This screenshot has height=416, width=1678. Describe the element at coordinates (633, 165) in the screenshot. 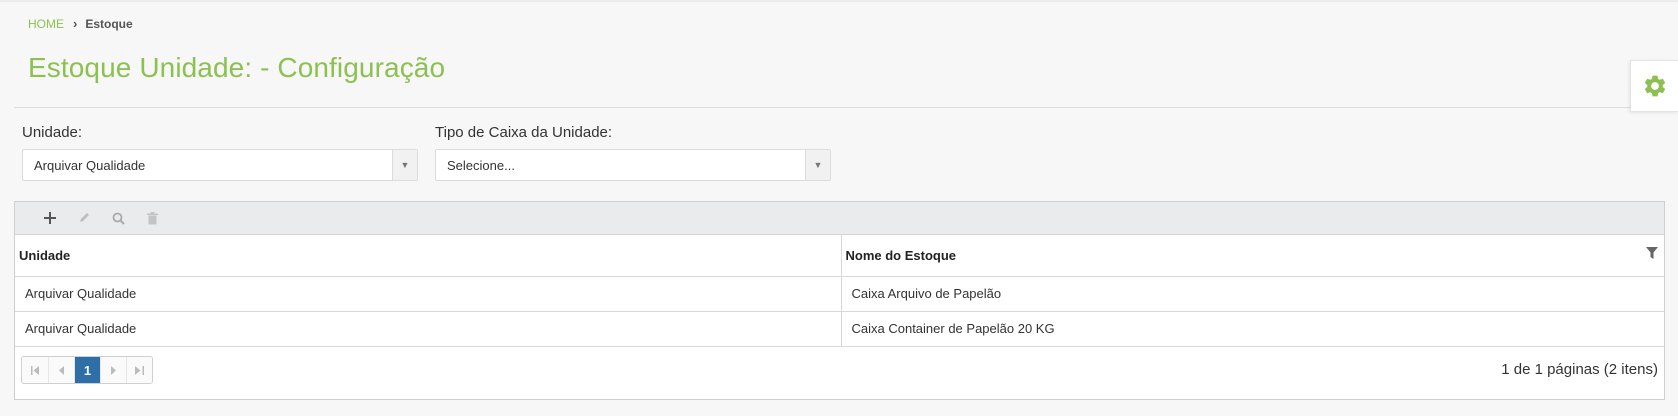

I see `tipo-caixa-select: Selecione... ▼` at that location.